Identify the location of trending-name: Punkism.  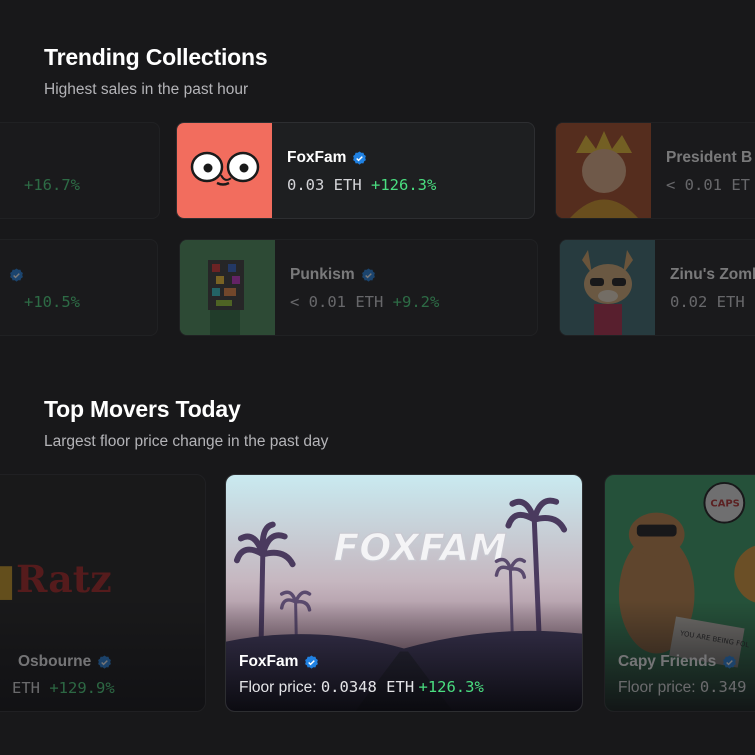
(322, 274).